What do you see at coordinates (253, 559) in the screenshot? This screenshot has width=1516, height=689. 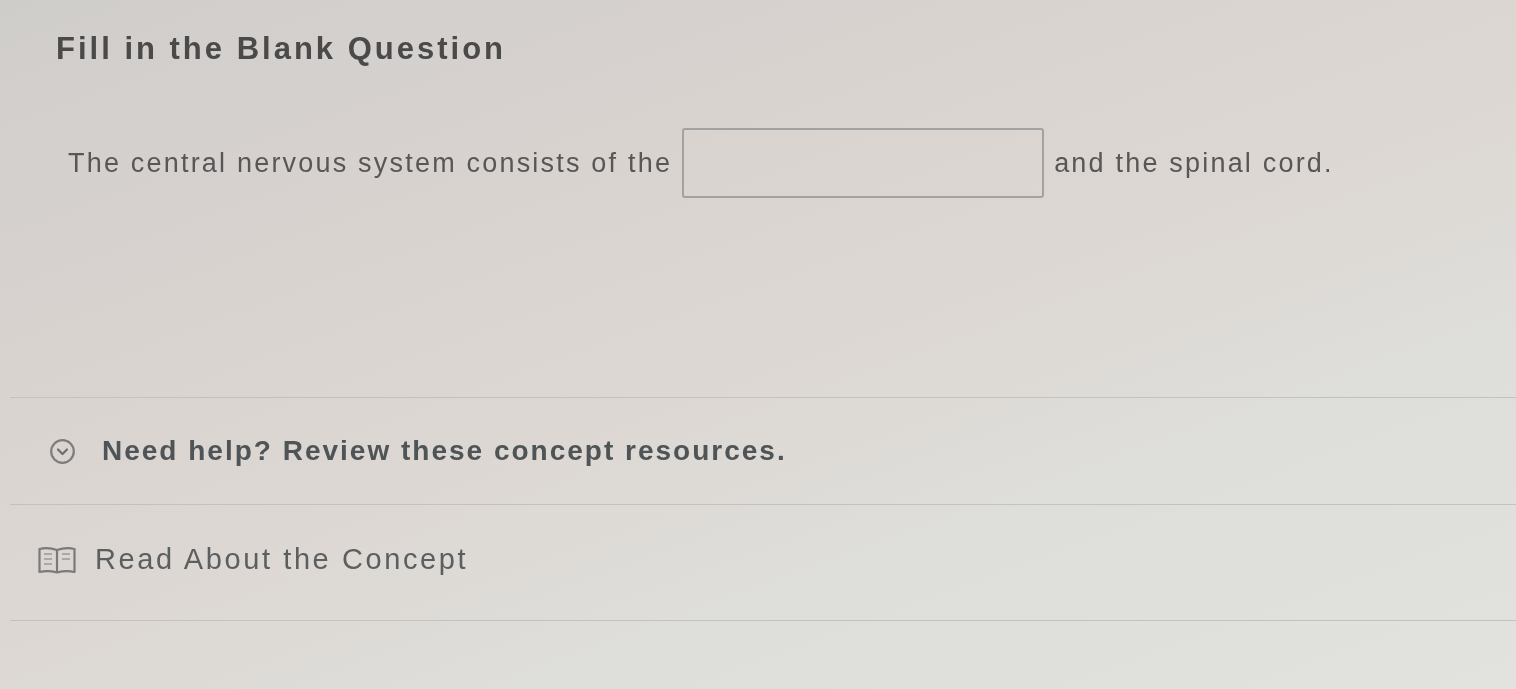 I see `resource-link: Read About the Concept` at bounding box center [253, 559].